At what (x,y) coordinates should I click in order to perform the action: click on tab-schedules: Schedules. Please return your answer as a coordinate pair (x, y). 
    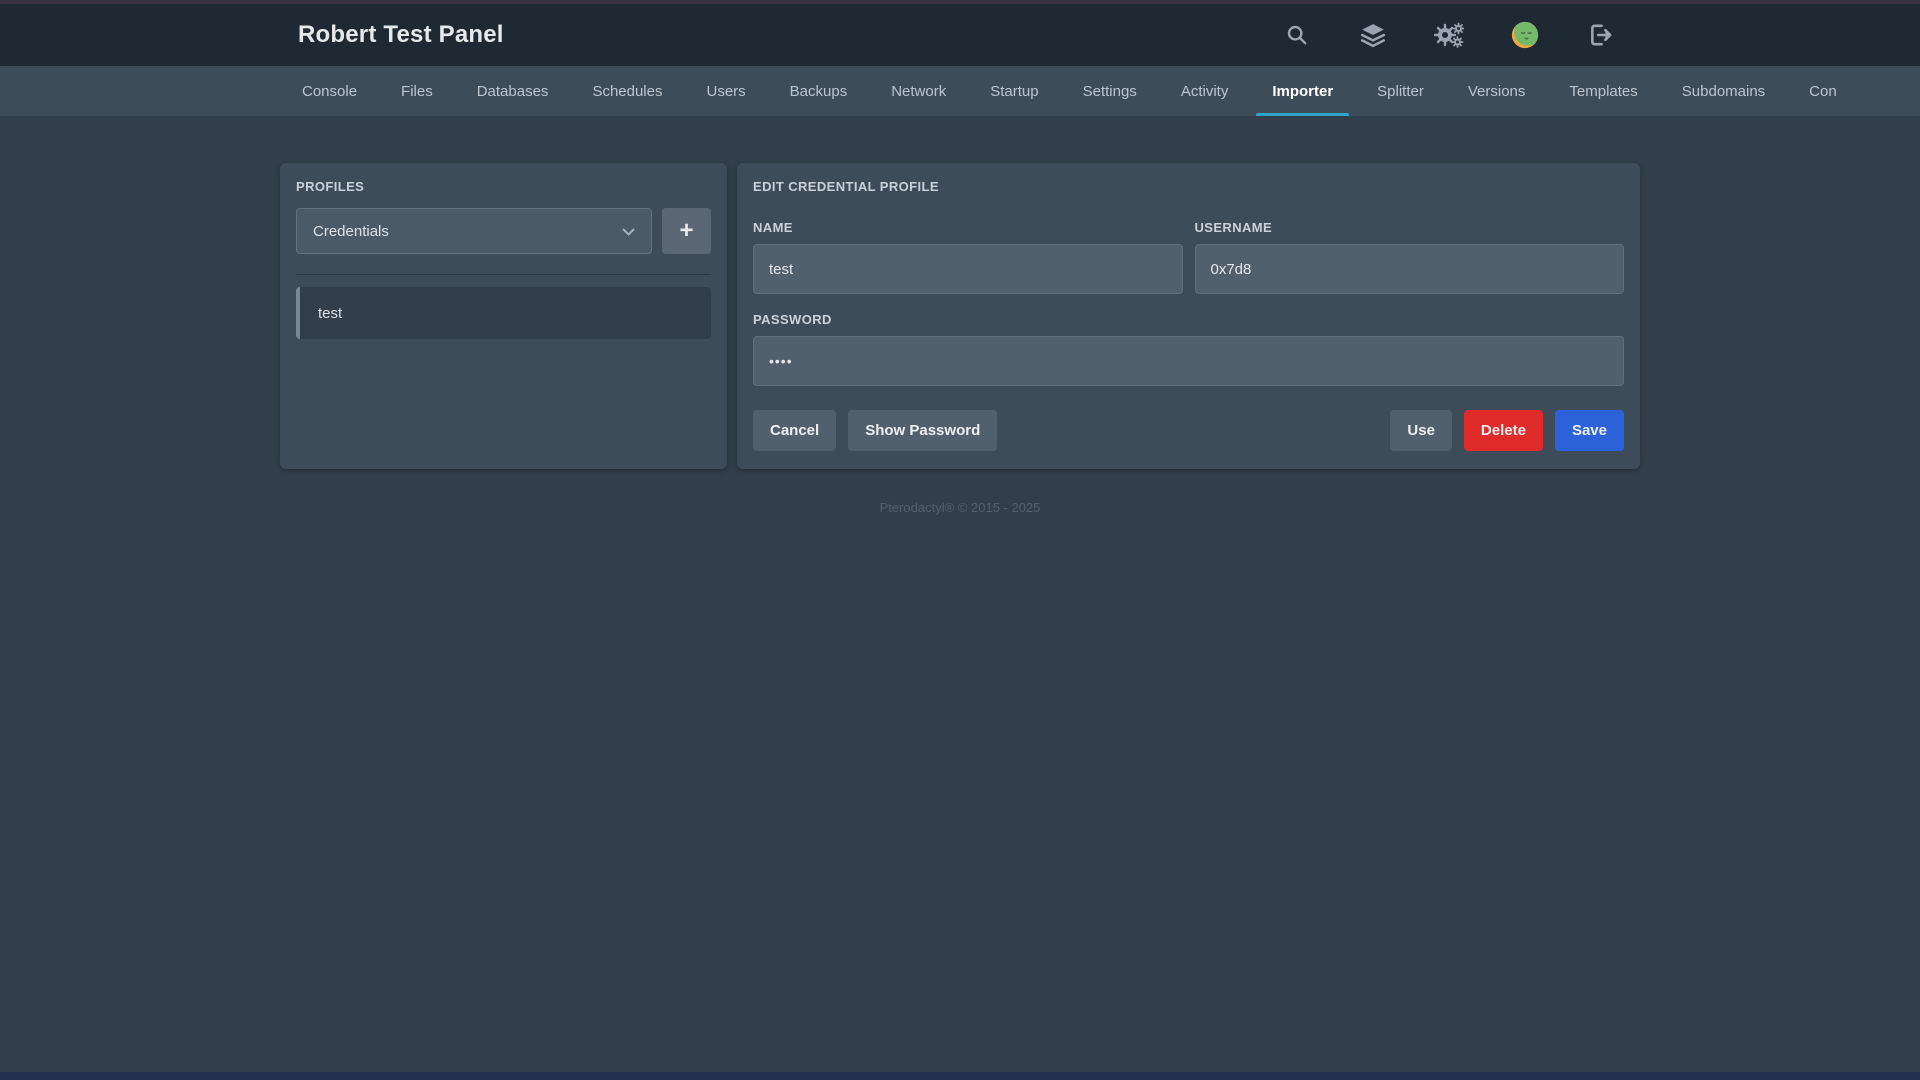
    Looking at the image, I should click on (627, 91).